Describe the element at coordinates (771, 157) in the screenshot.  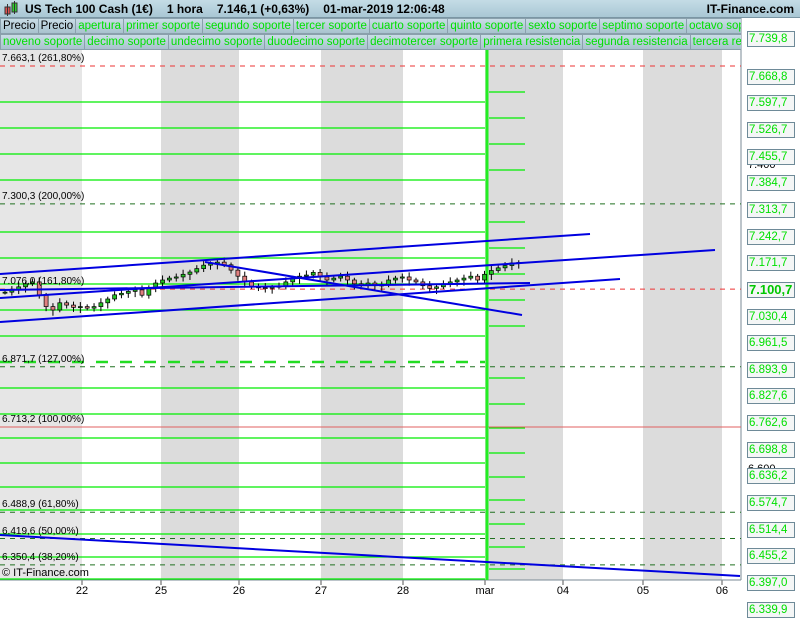
I see `price-level-label: 7.455,7` at that location.